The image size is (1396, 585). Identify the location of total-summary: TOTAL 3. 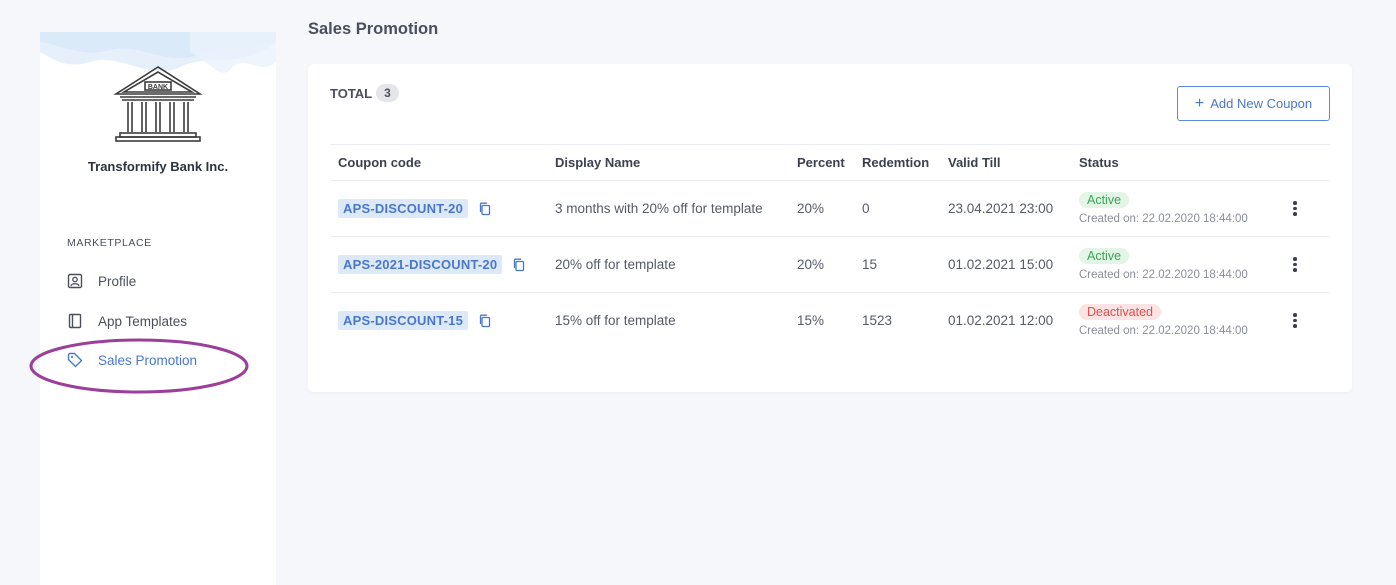
(364, 93).